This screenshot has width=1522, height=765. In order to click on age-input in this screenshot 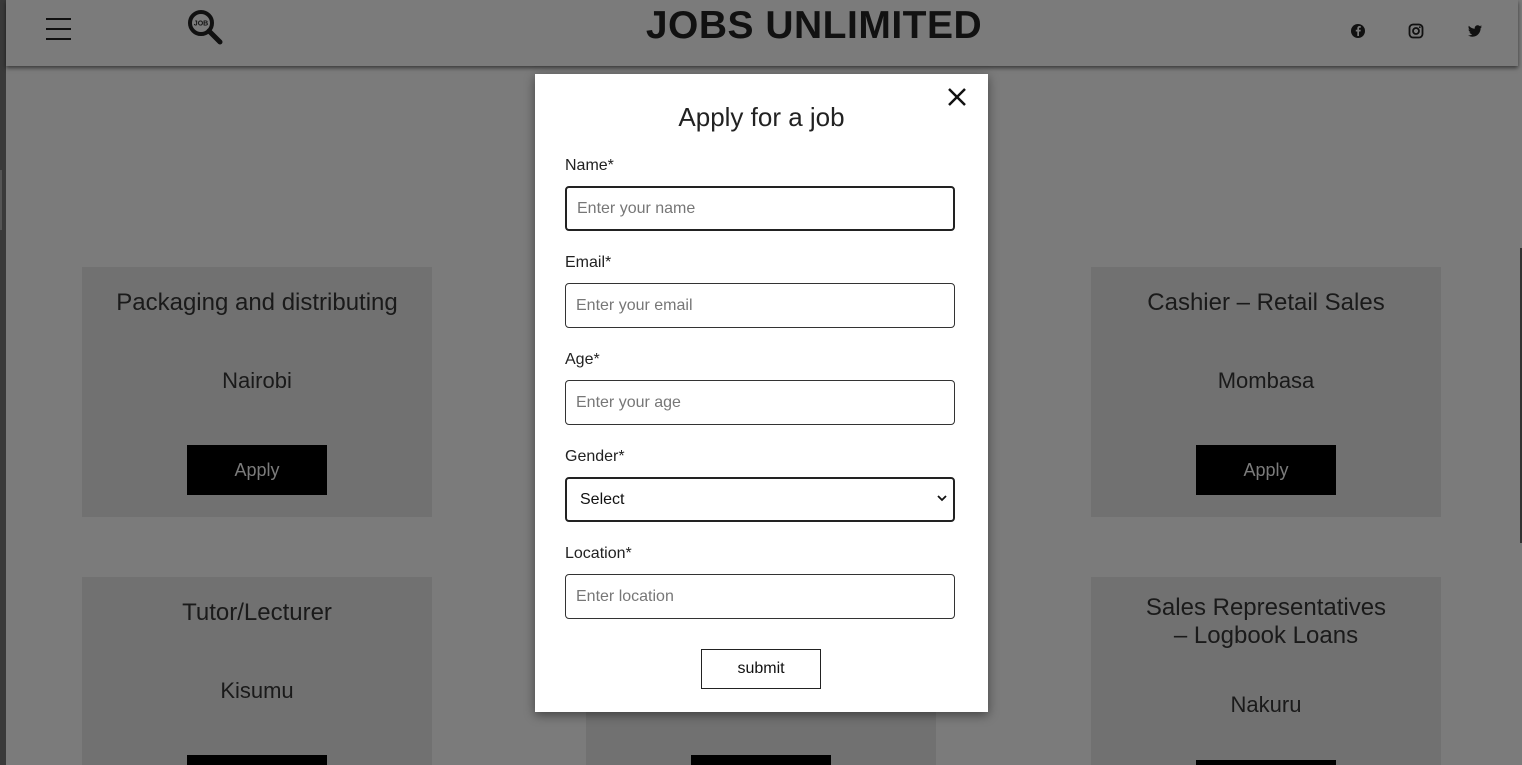, I will do `click(760, 402)`.